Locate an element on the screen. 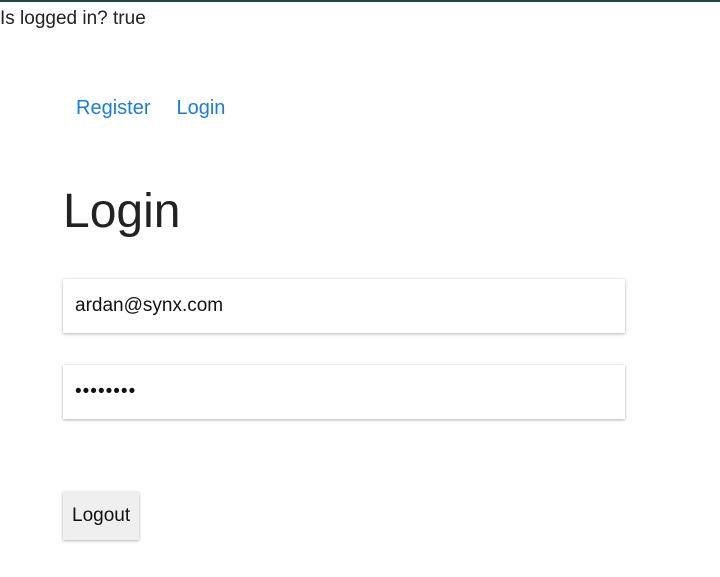 This screenshot has width=720, height=577. login-status-text: Is logged in? true is located at coordinates (73, 18).